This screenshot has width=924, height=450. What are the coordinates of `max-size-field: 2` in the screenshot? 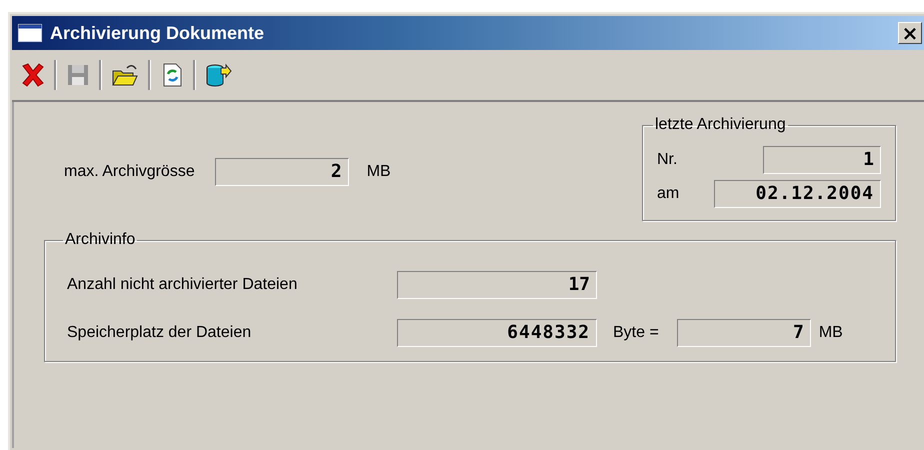 It's located at (281, 172).